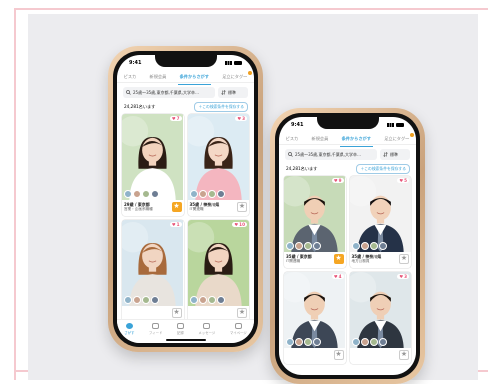 The image size is (488, 384). I want to click on like-badge: ♥ 1, so click(175, 224).